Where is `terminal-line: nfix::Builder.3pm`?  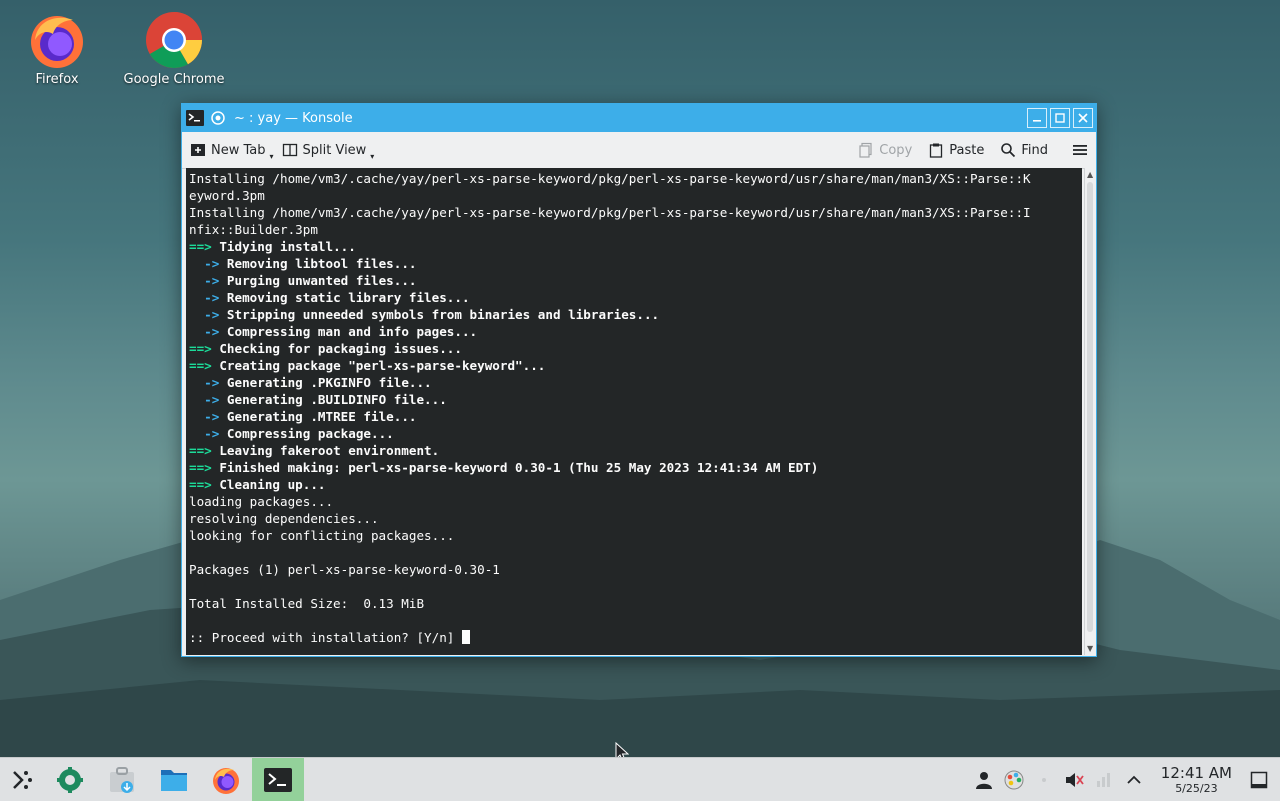
terminal-line: nfix::Builder.3pm is located at coordinates (634, 229).